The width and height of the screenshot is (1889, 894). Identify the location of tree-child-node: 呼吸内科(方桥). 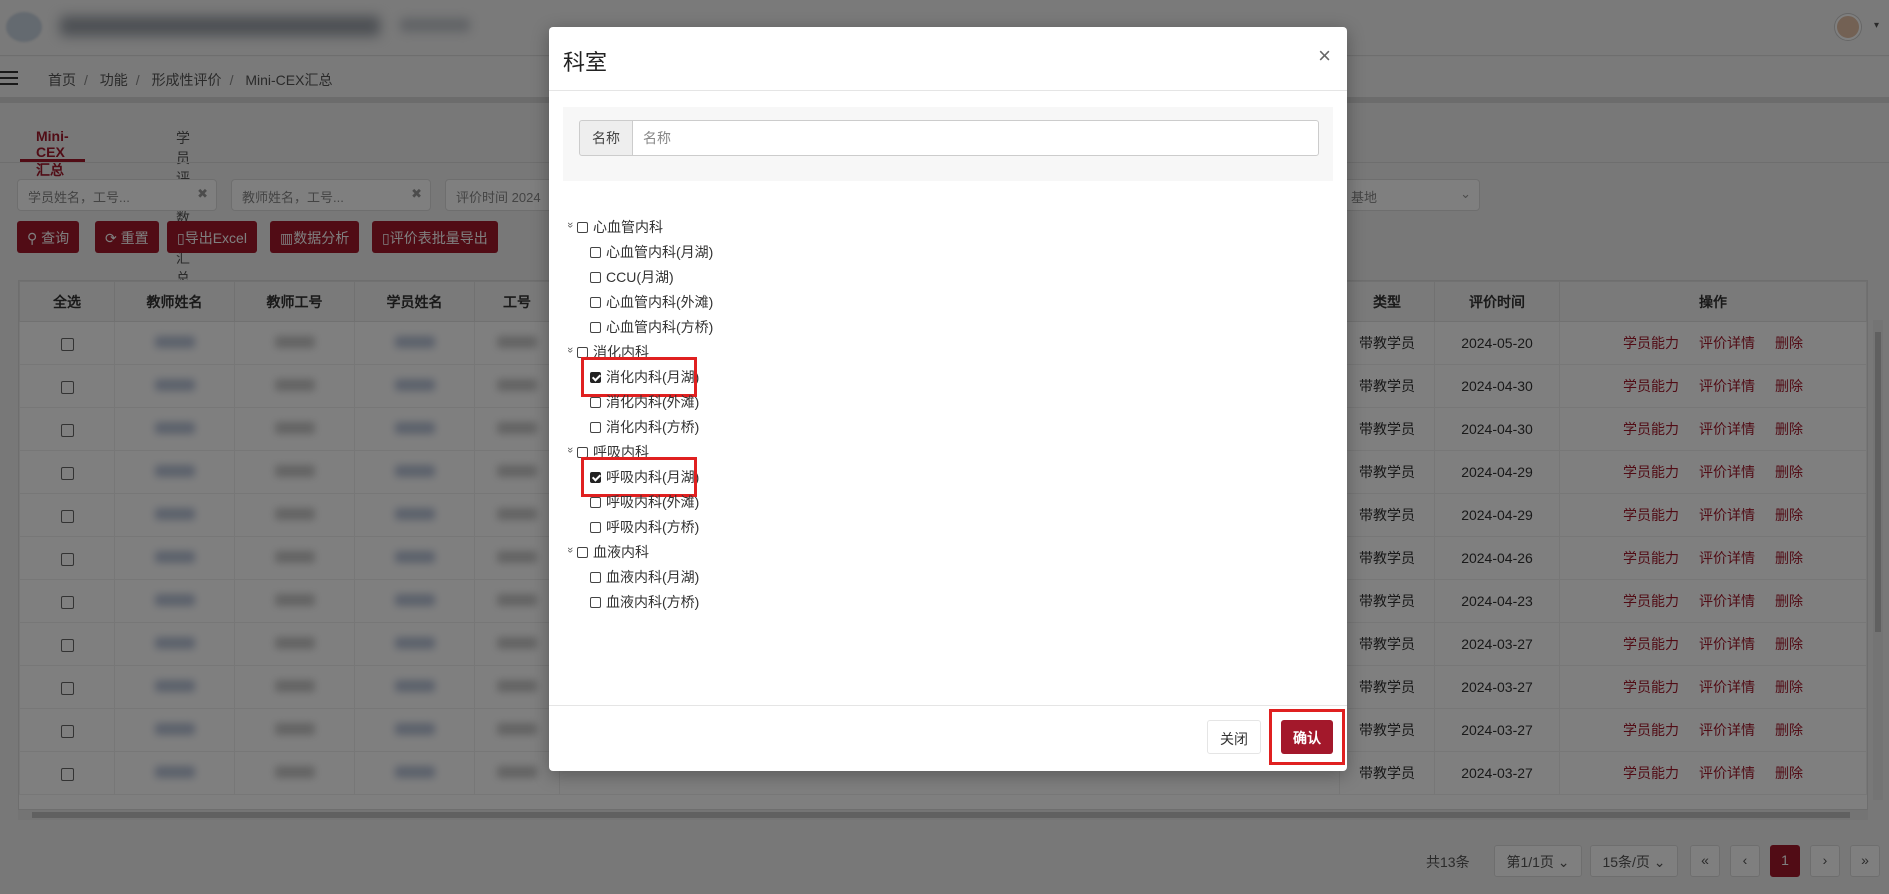
(644, 527).